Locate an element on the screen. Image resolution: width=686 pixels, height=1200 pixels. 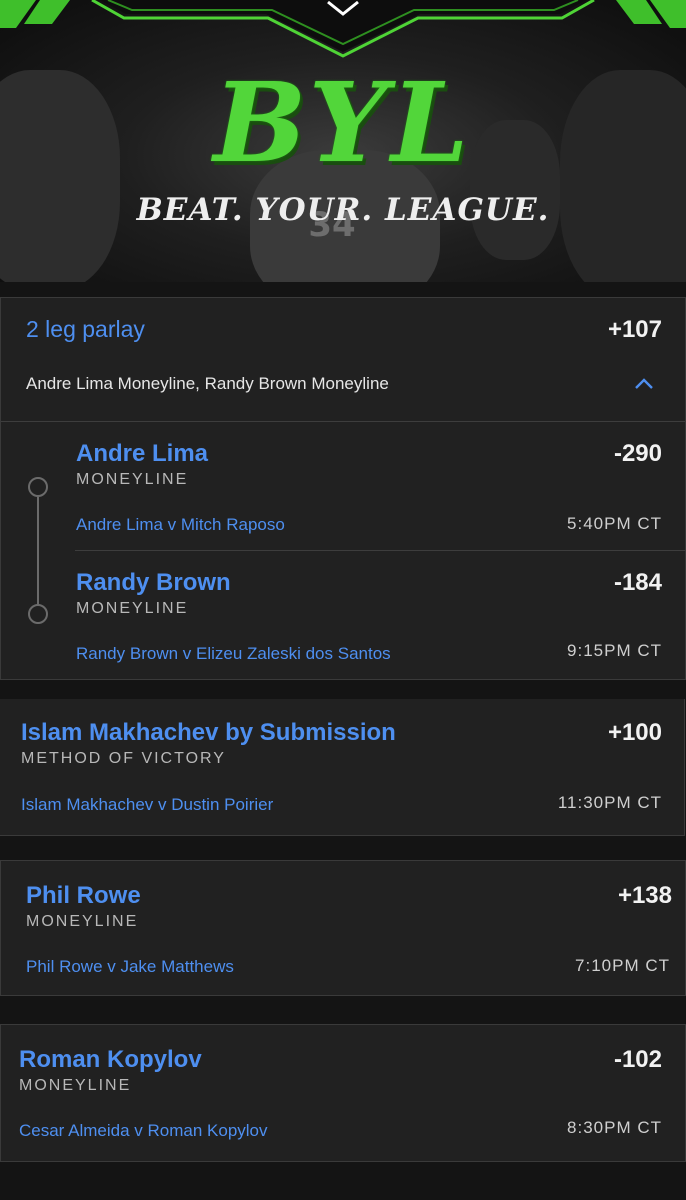
leg-divider is located at coordinates (380, 550).